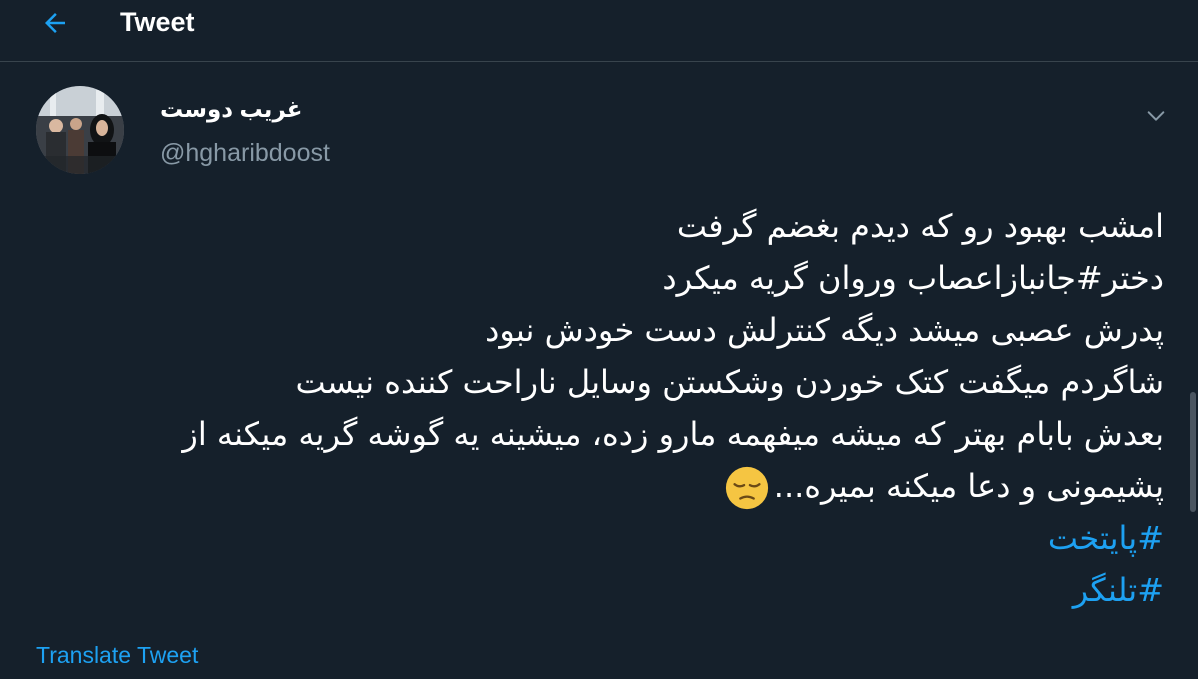  I want to click on hashtag-link: #تلنگر, so click(604, 590).